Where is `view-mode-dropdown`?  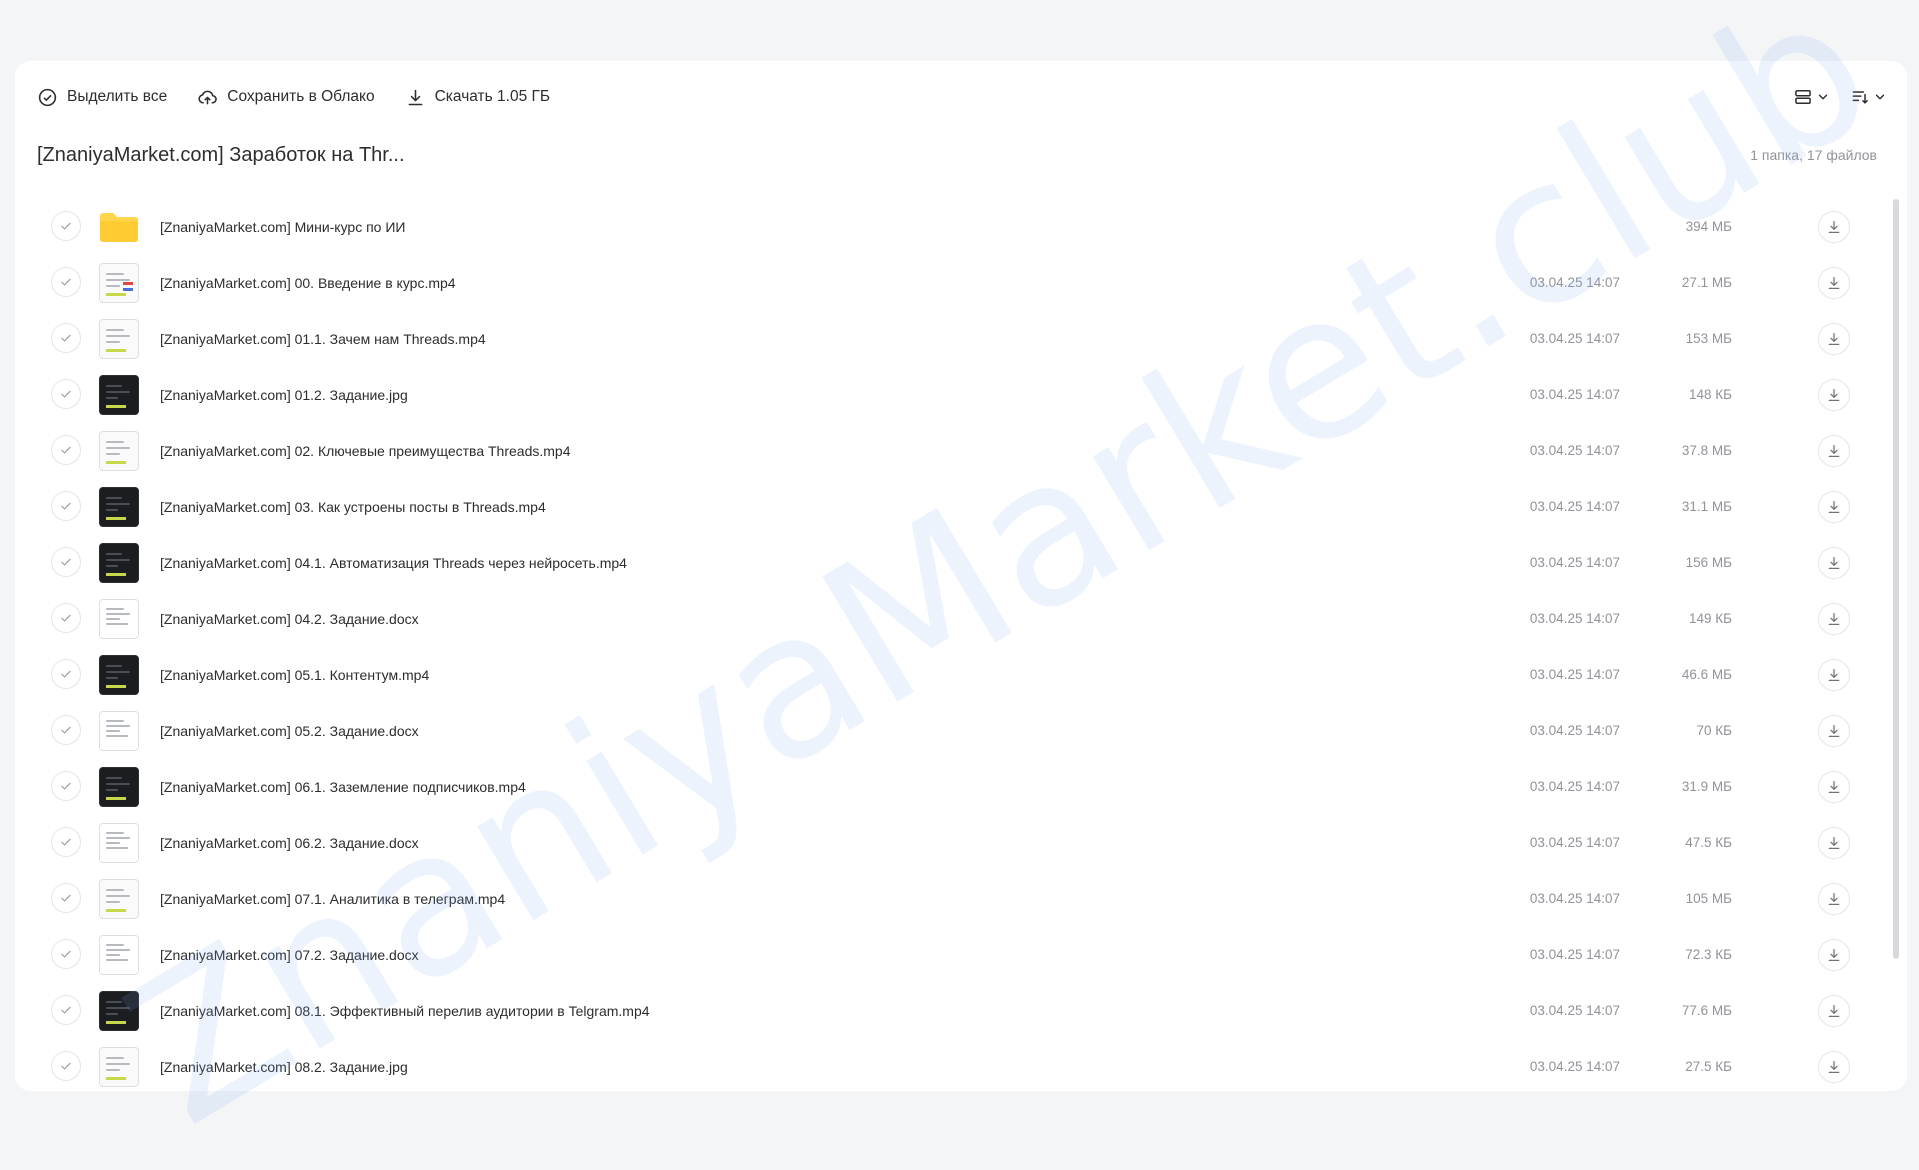 view-mode-dropdown is located at coordinates (1811, 97).